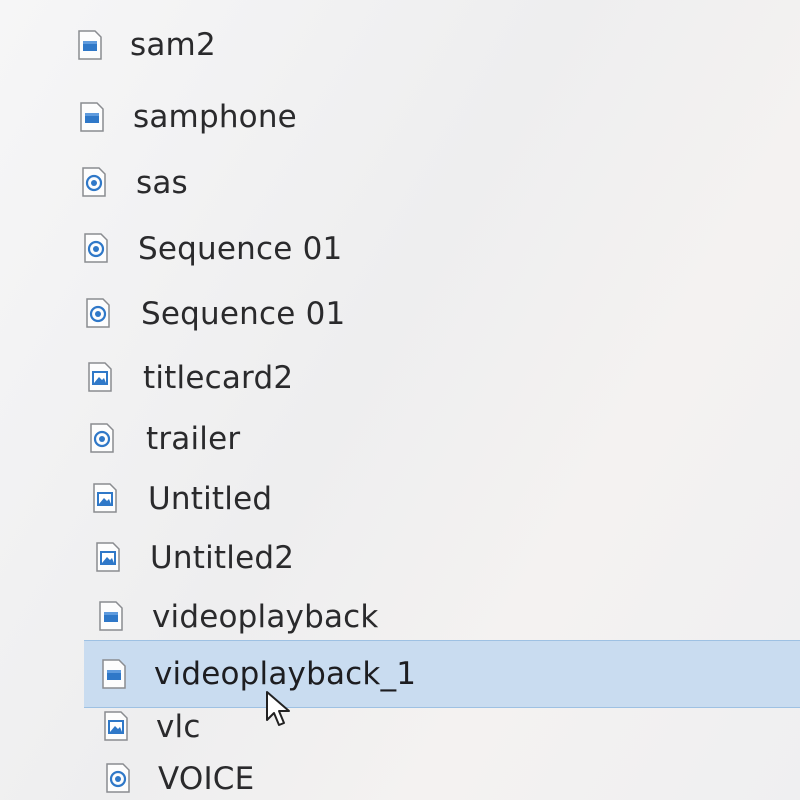 Image resolution: width=800 pixels, height=800 pixels. I want to click on file-name: sas, so click(162, 183).